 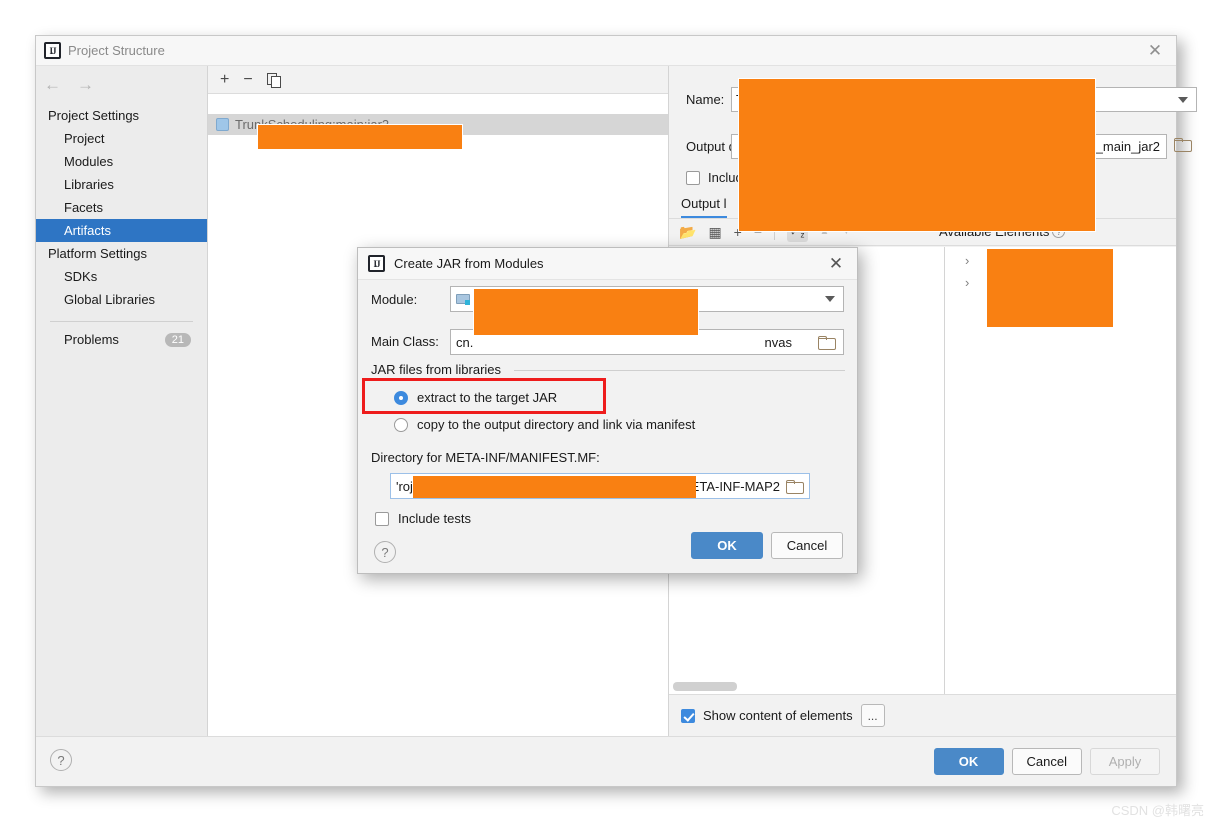 I want to click on dialog-cancel-button: Cancel, so click(x=807, y=545).